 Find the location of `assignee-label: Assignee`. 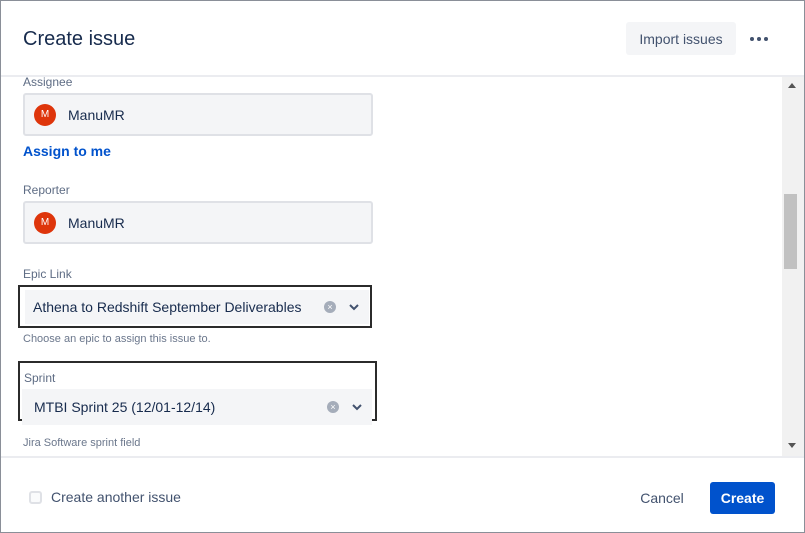

assignee-label: Assignee is located at coordinates (48, 83).